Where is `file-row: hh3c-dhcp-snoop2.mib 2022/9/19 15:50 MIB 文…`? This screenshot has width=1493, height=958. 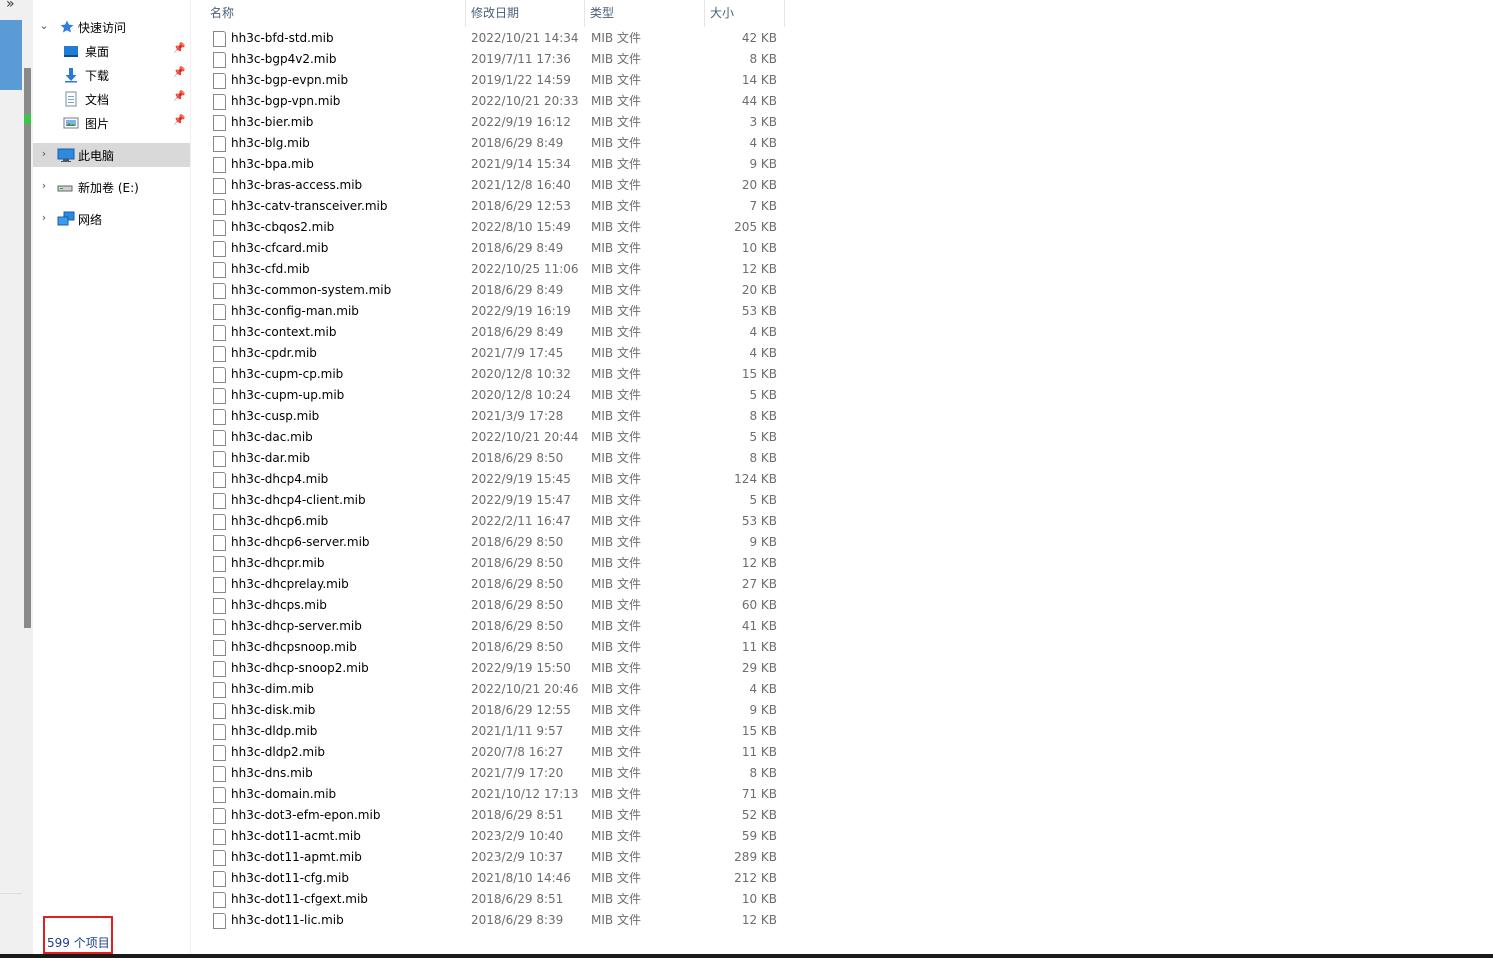 file-row: hh3c-dhcp-snoop2.mib 2022/9/19 15:50 MIB 文… is located at coordinates (491, 668).